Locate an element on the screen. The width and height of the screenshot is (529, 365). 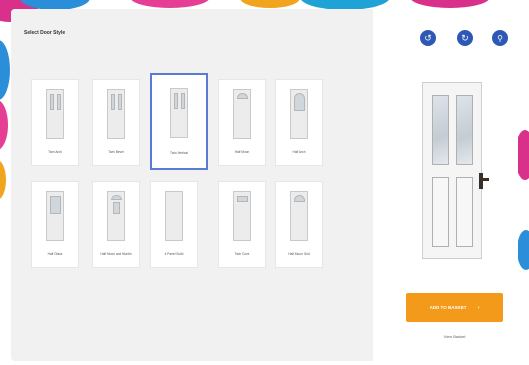
door-style-card: Twin Arch is located at coordinates (55, 122).